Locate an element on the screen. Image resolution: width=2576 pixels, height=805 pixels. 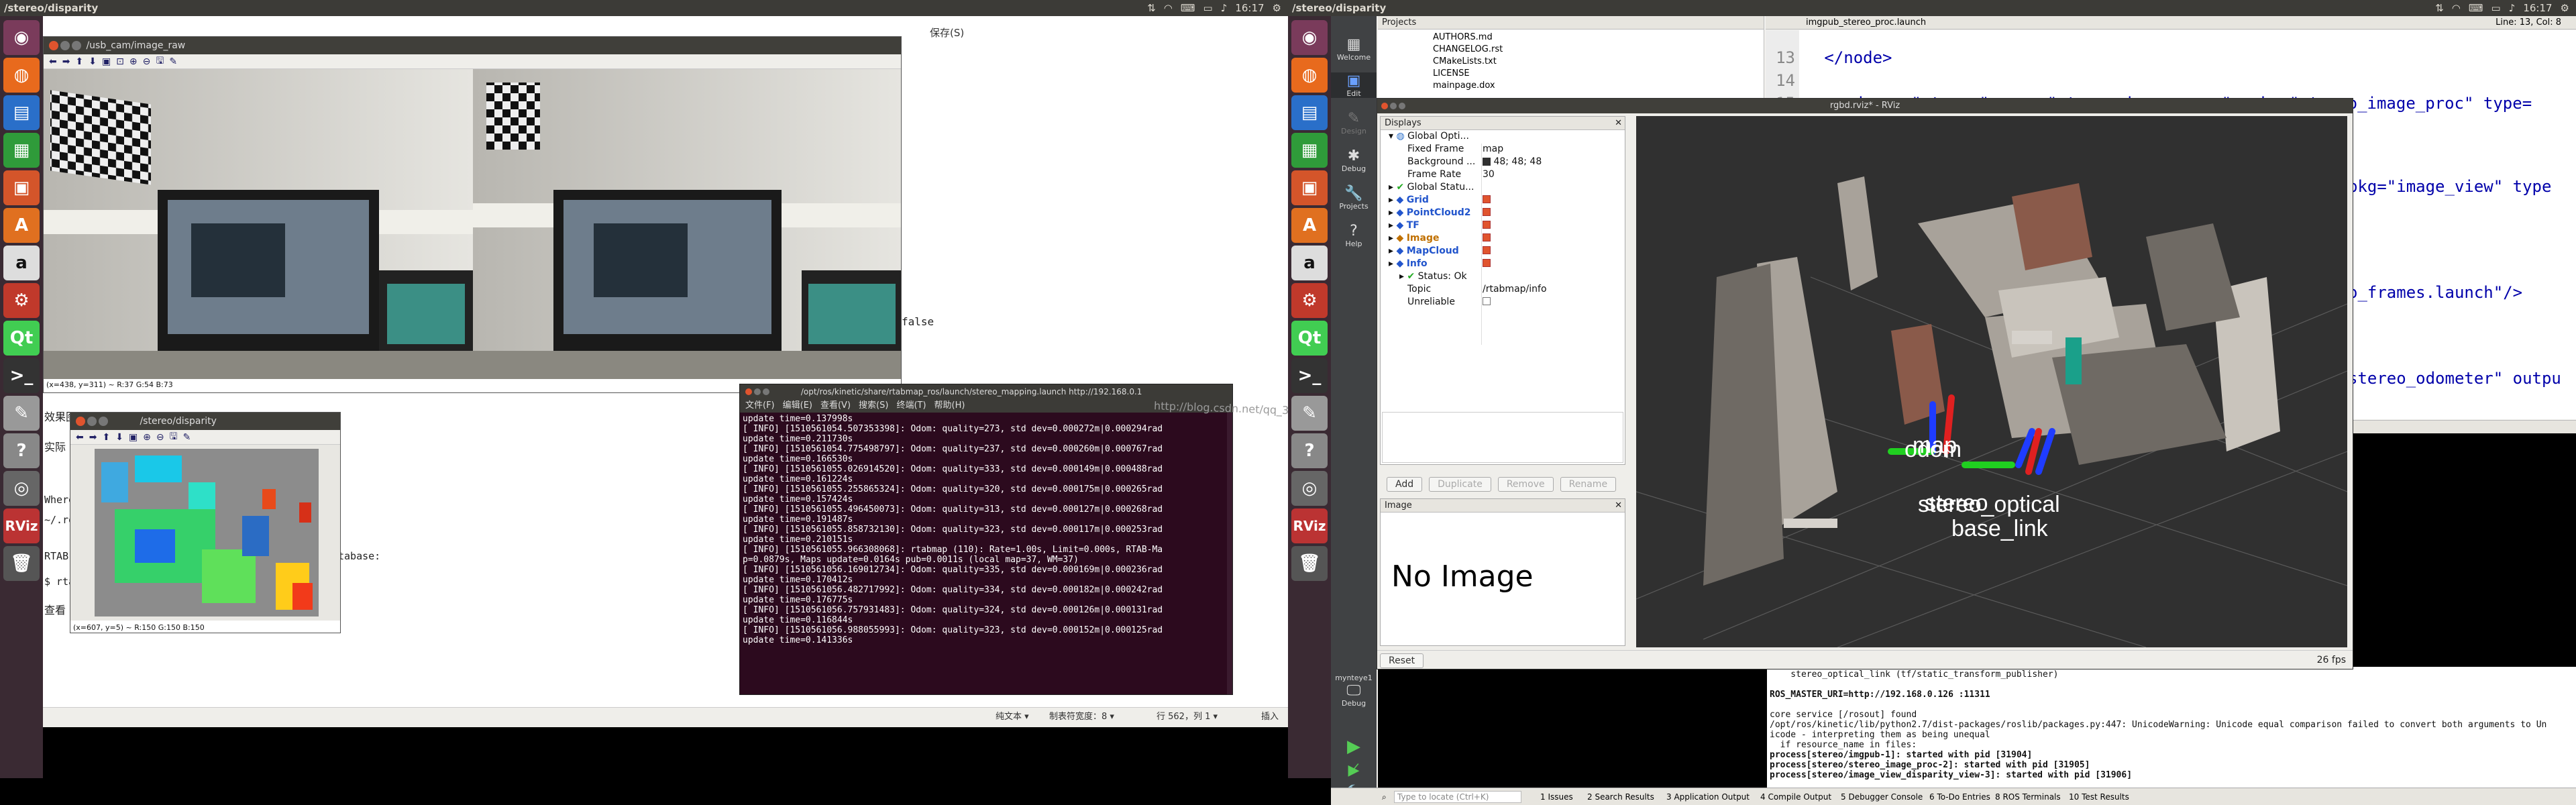
tab-application-output: 3 Application Output is located at coordinates (1708, 796).